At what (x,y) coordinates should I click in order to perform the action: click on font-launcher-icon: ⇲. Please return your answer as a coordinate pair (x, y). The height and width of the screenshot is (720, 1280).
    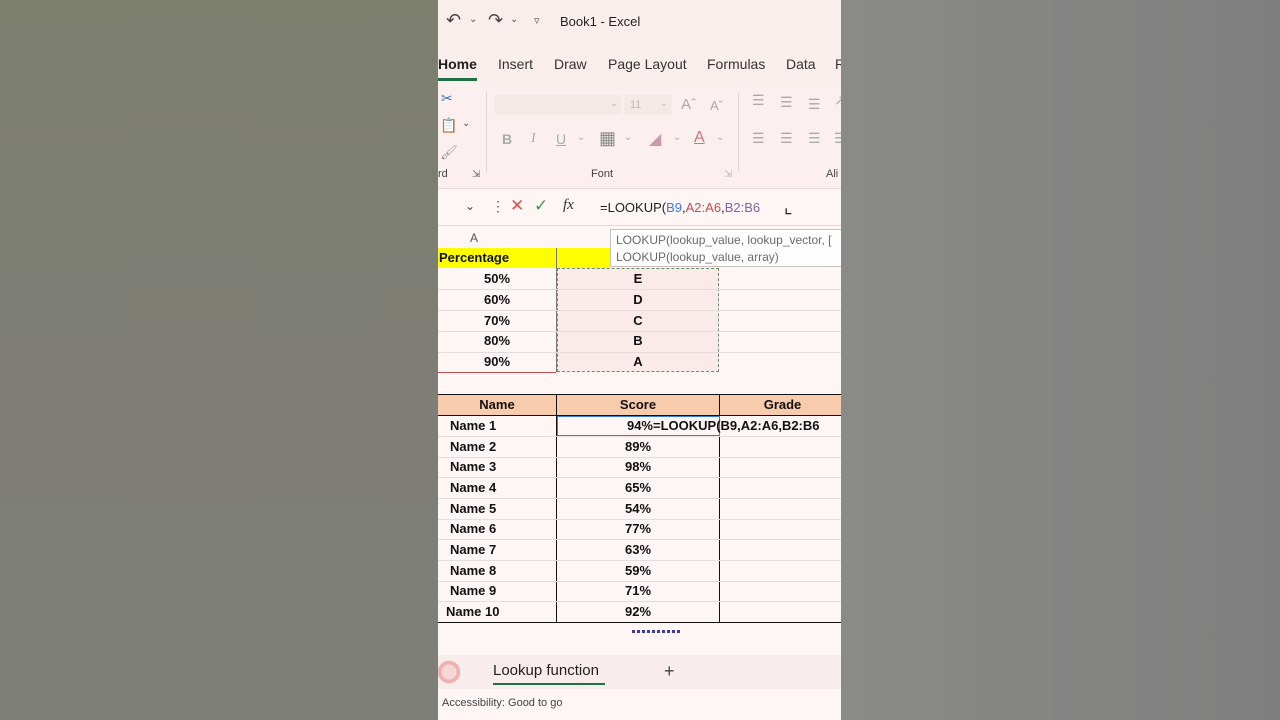
    Looking at the image, I should click on (728, 174).